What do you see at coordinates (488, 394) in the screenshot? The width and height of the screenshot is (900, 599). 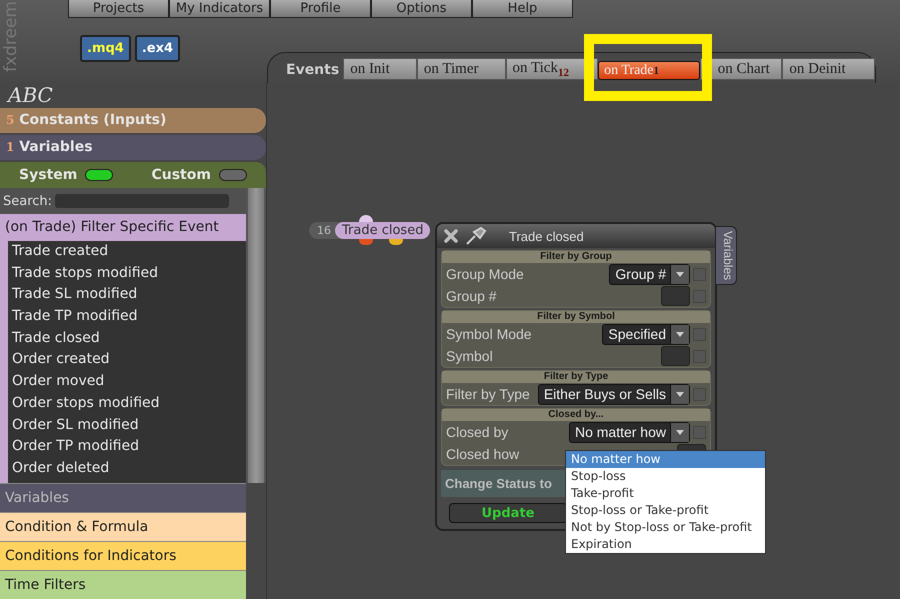 I see `field-label: Filter by Type` at bounding box center [488, 394].